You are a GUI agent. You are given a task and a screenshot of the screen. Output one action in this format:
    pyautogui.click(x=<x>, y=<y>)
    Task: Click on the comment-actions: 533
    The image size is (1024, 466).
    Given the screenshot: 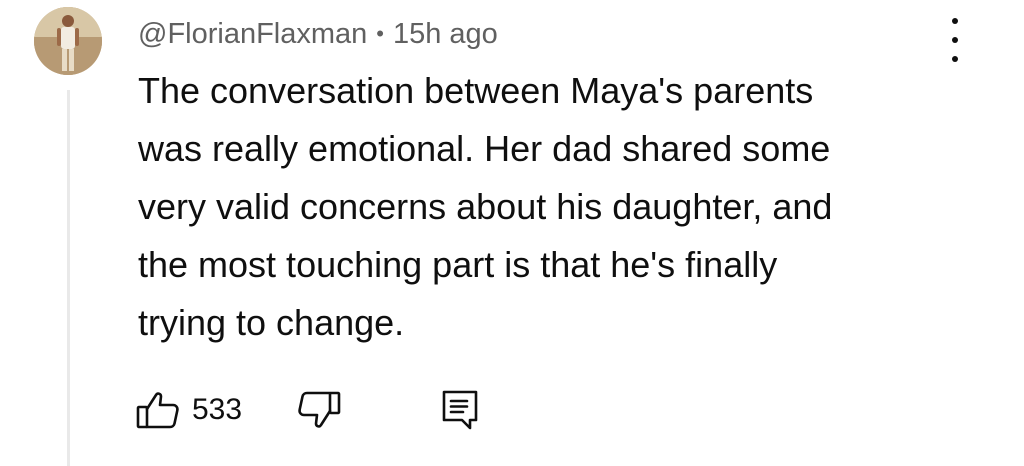 What is the action you would take?
    pyautogui.click(x=336, y=410)
    